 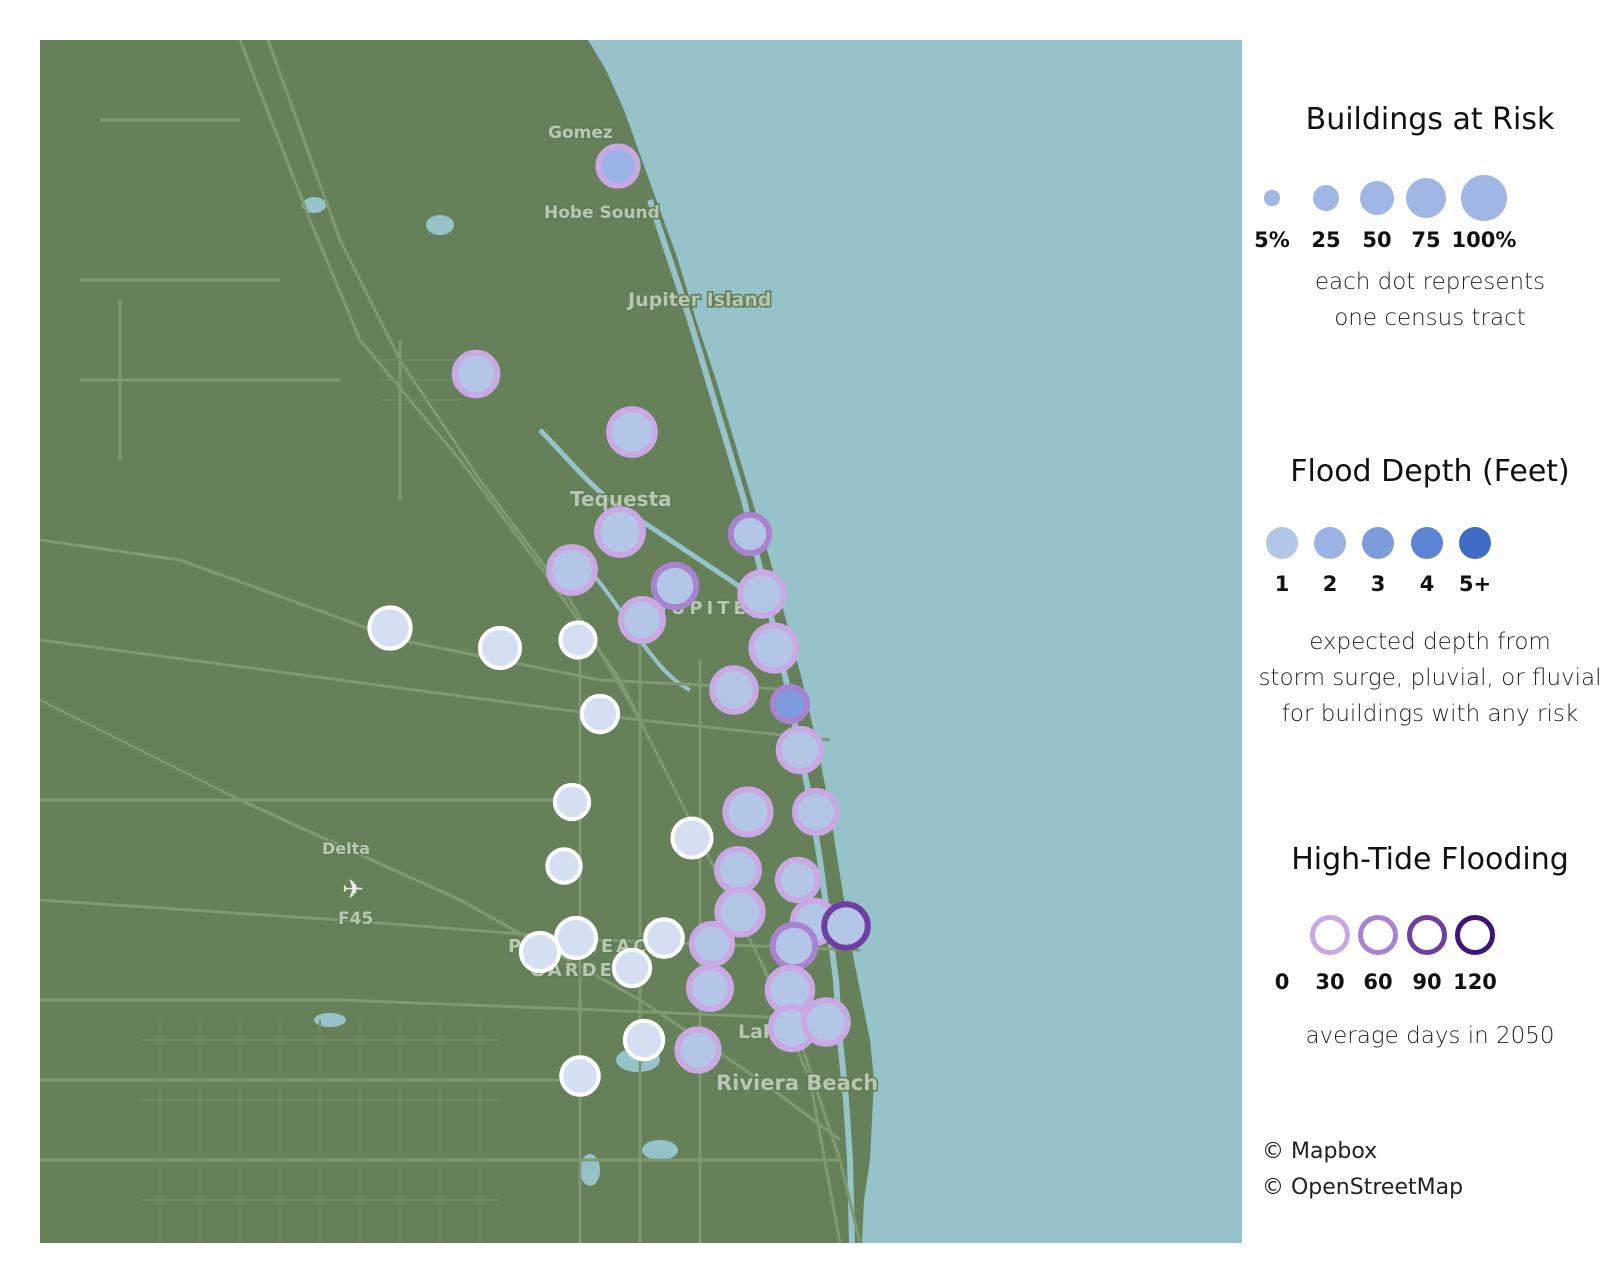 What do you see at coordinates (602, 213) in the screenshot?
I see `place-label-hobe-sound: Hobe Sound` at bounding box center [602, 213].